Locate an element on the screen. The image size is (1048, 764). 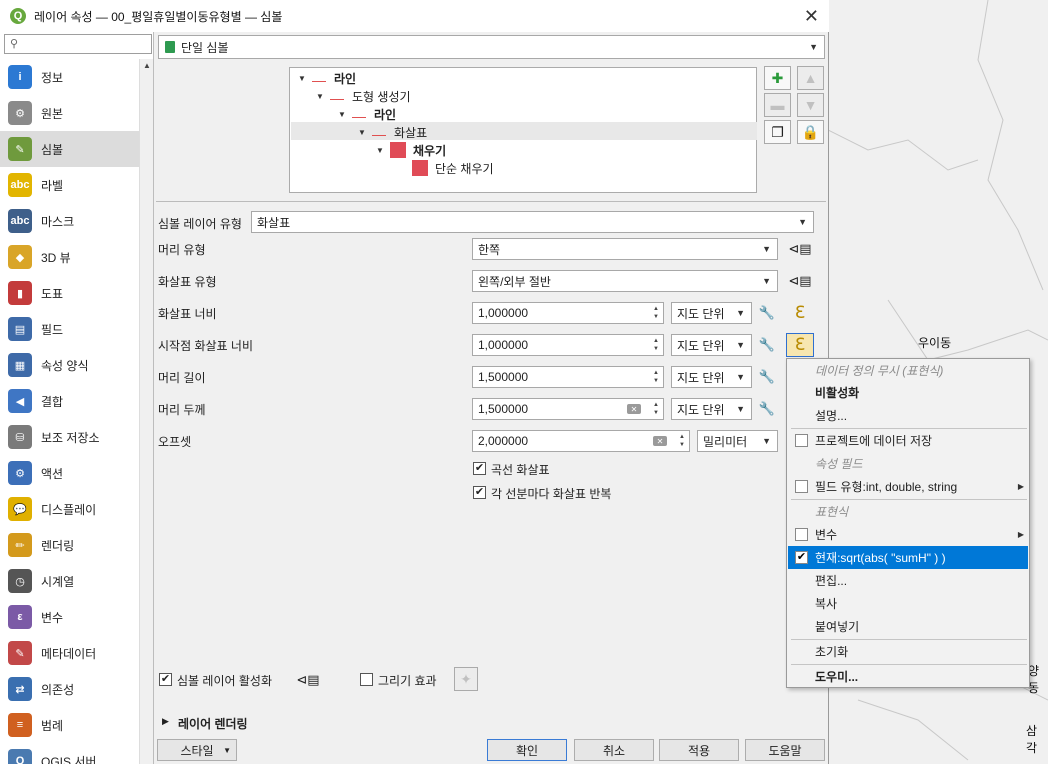
arrow-width-unit-select: 지도 단위 ▼ is located at coordinates (711, 313).